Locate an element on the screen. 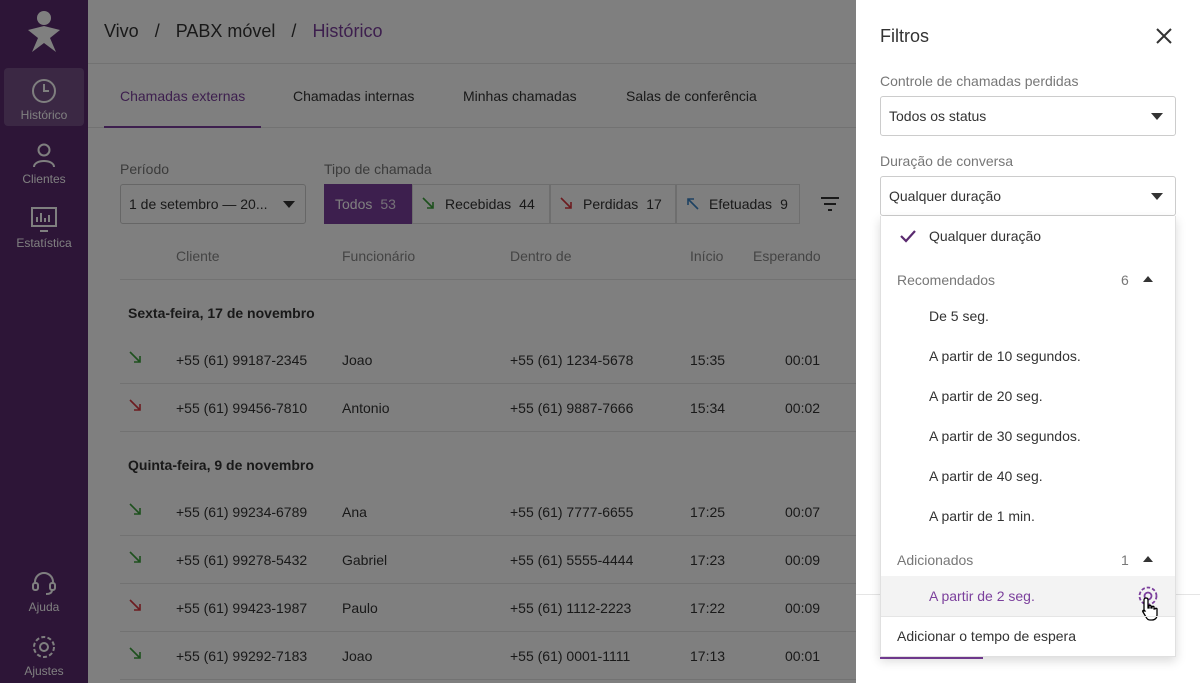 This screenshot has height=683, width=1200. duration-option: De 5 seg. is located at coordinates (1028, 316).